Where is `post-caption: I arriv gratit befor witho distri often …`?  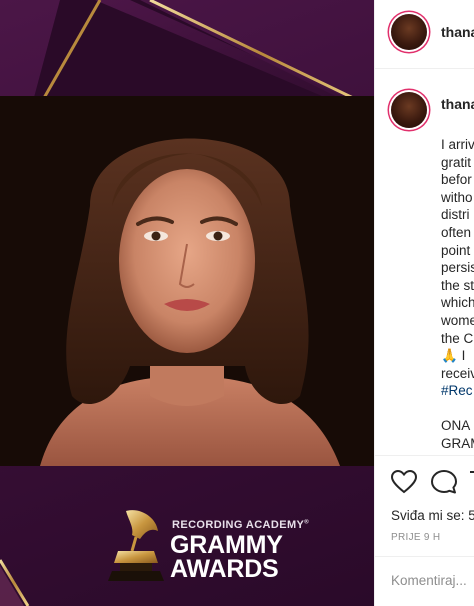 post-caption: I arriv gratit befor witho distri often … is located at coordinates (457, 294).